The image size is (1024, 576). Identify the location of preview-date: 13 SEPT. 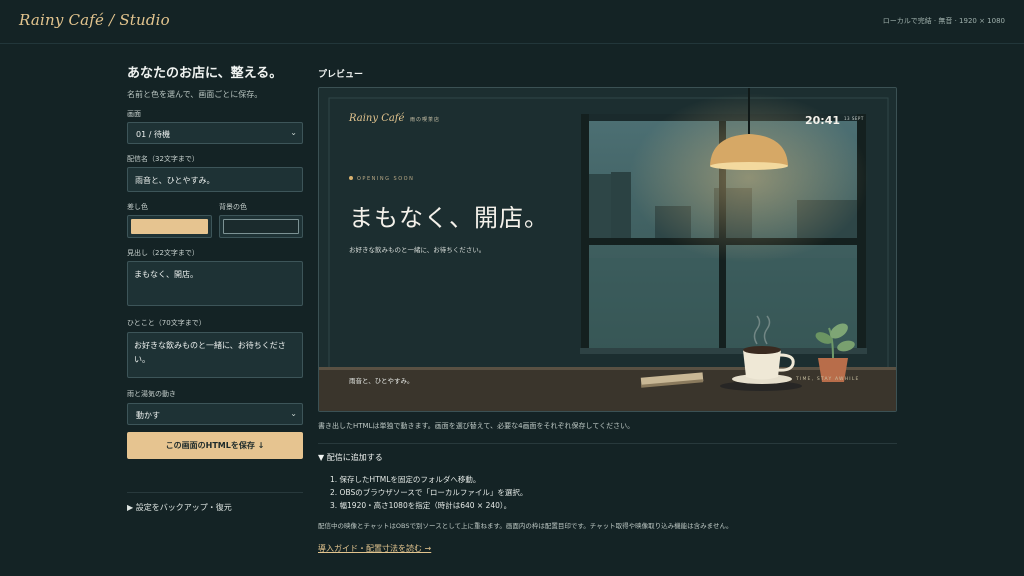
(854, 118).